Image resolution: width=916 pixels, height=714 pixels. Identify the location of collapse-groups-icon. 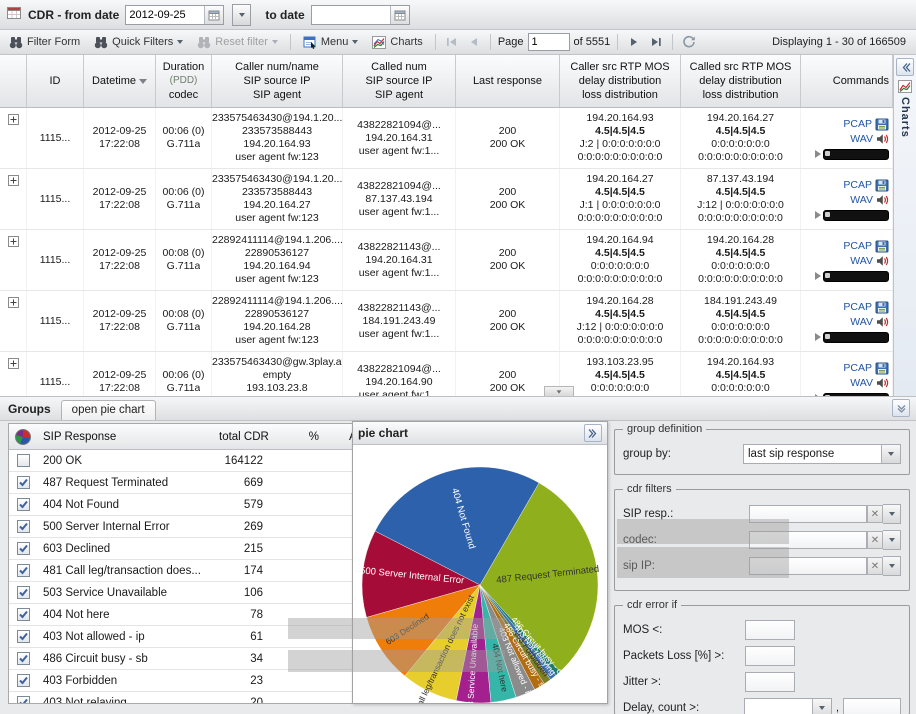
(901, 408).